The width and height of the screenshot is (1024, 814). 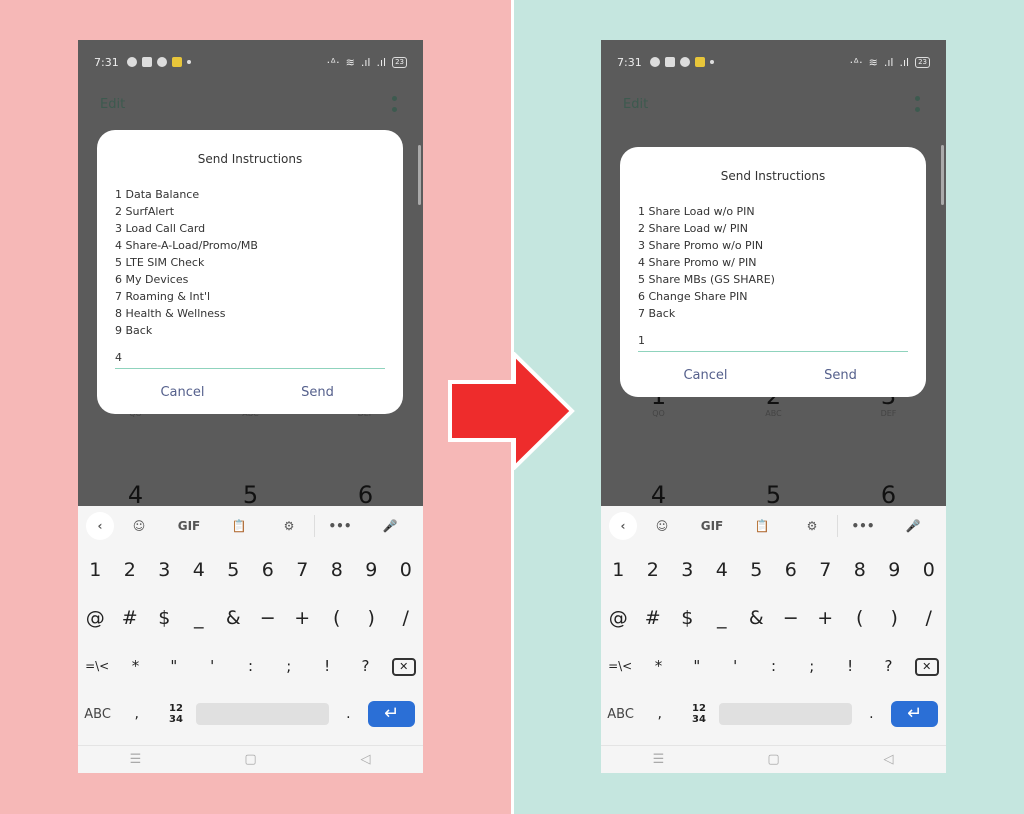 I want to click on response-input: 4, so click(x=250, y=360).